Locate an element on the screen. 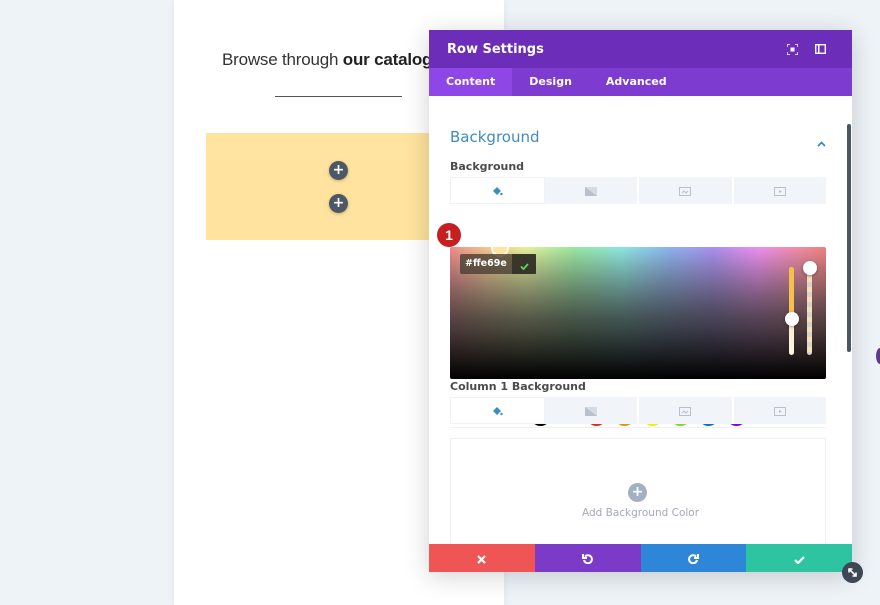 The image size is (880, 605). bg-tab-color is located at coordinates (497, 190).